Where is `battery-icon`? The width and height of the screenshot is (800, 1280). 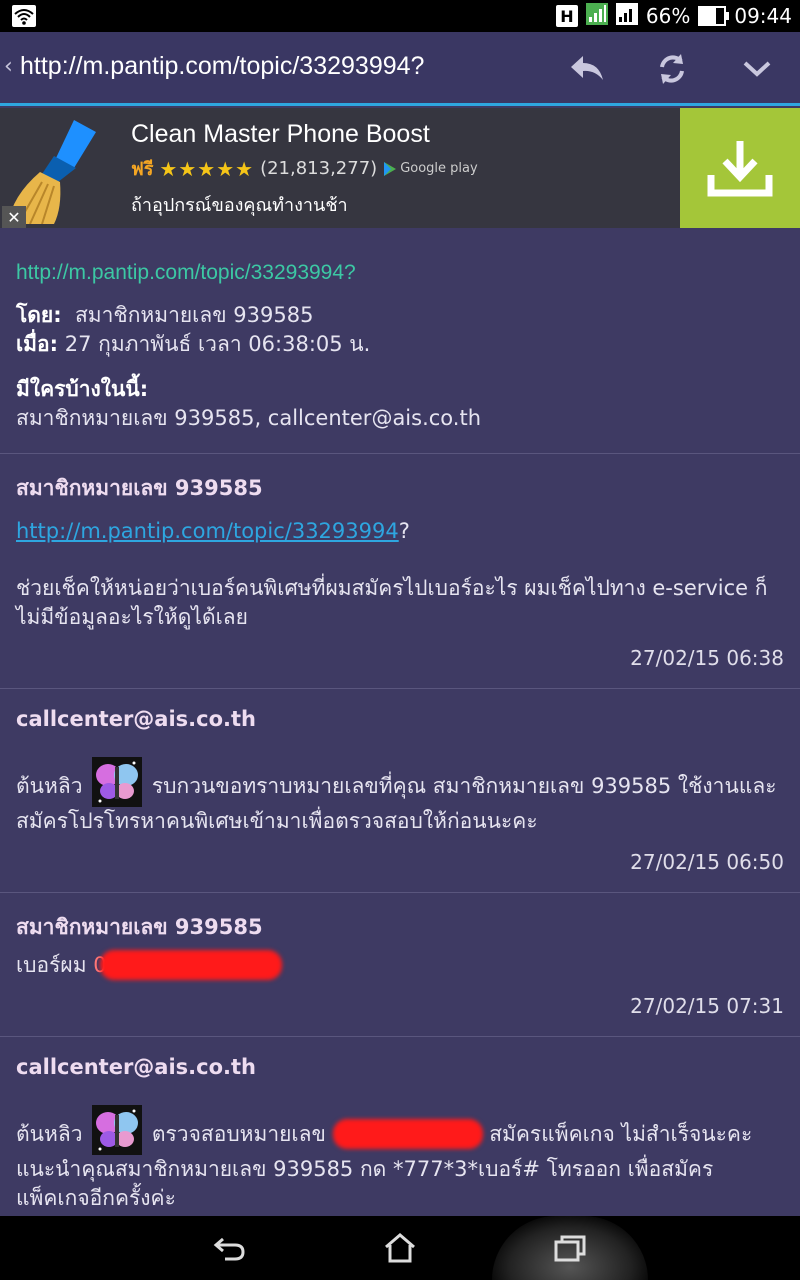 battery-icon is located at coordinates (714, 16).